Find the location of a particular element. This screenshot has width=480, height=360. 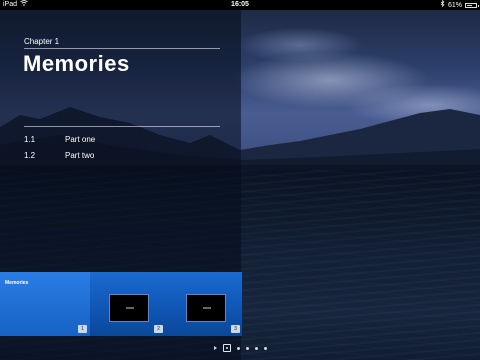

thumbnail-title: Memories is located at coordinates (17, 283).